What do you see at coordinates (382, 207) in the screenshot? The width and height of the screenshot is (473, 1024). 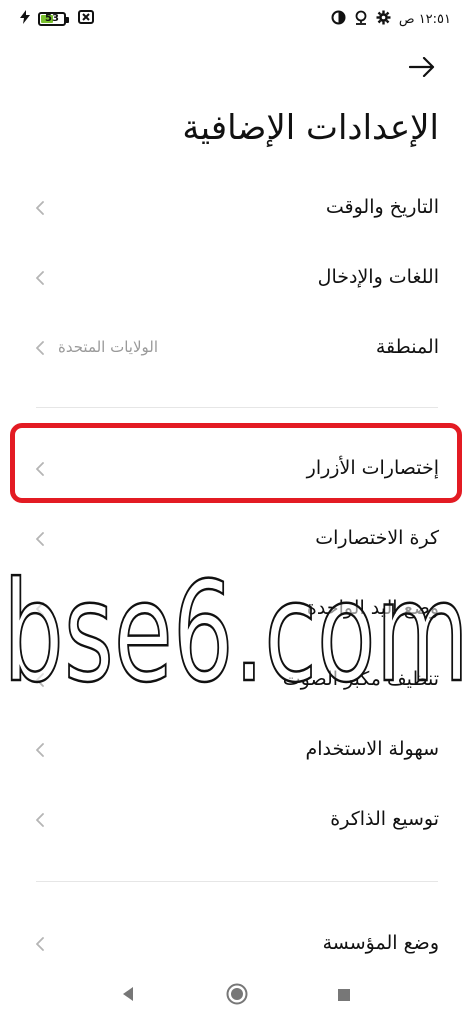 I see `row-label: التاريخ والوقت` at bounding box center [382, 207].